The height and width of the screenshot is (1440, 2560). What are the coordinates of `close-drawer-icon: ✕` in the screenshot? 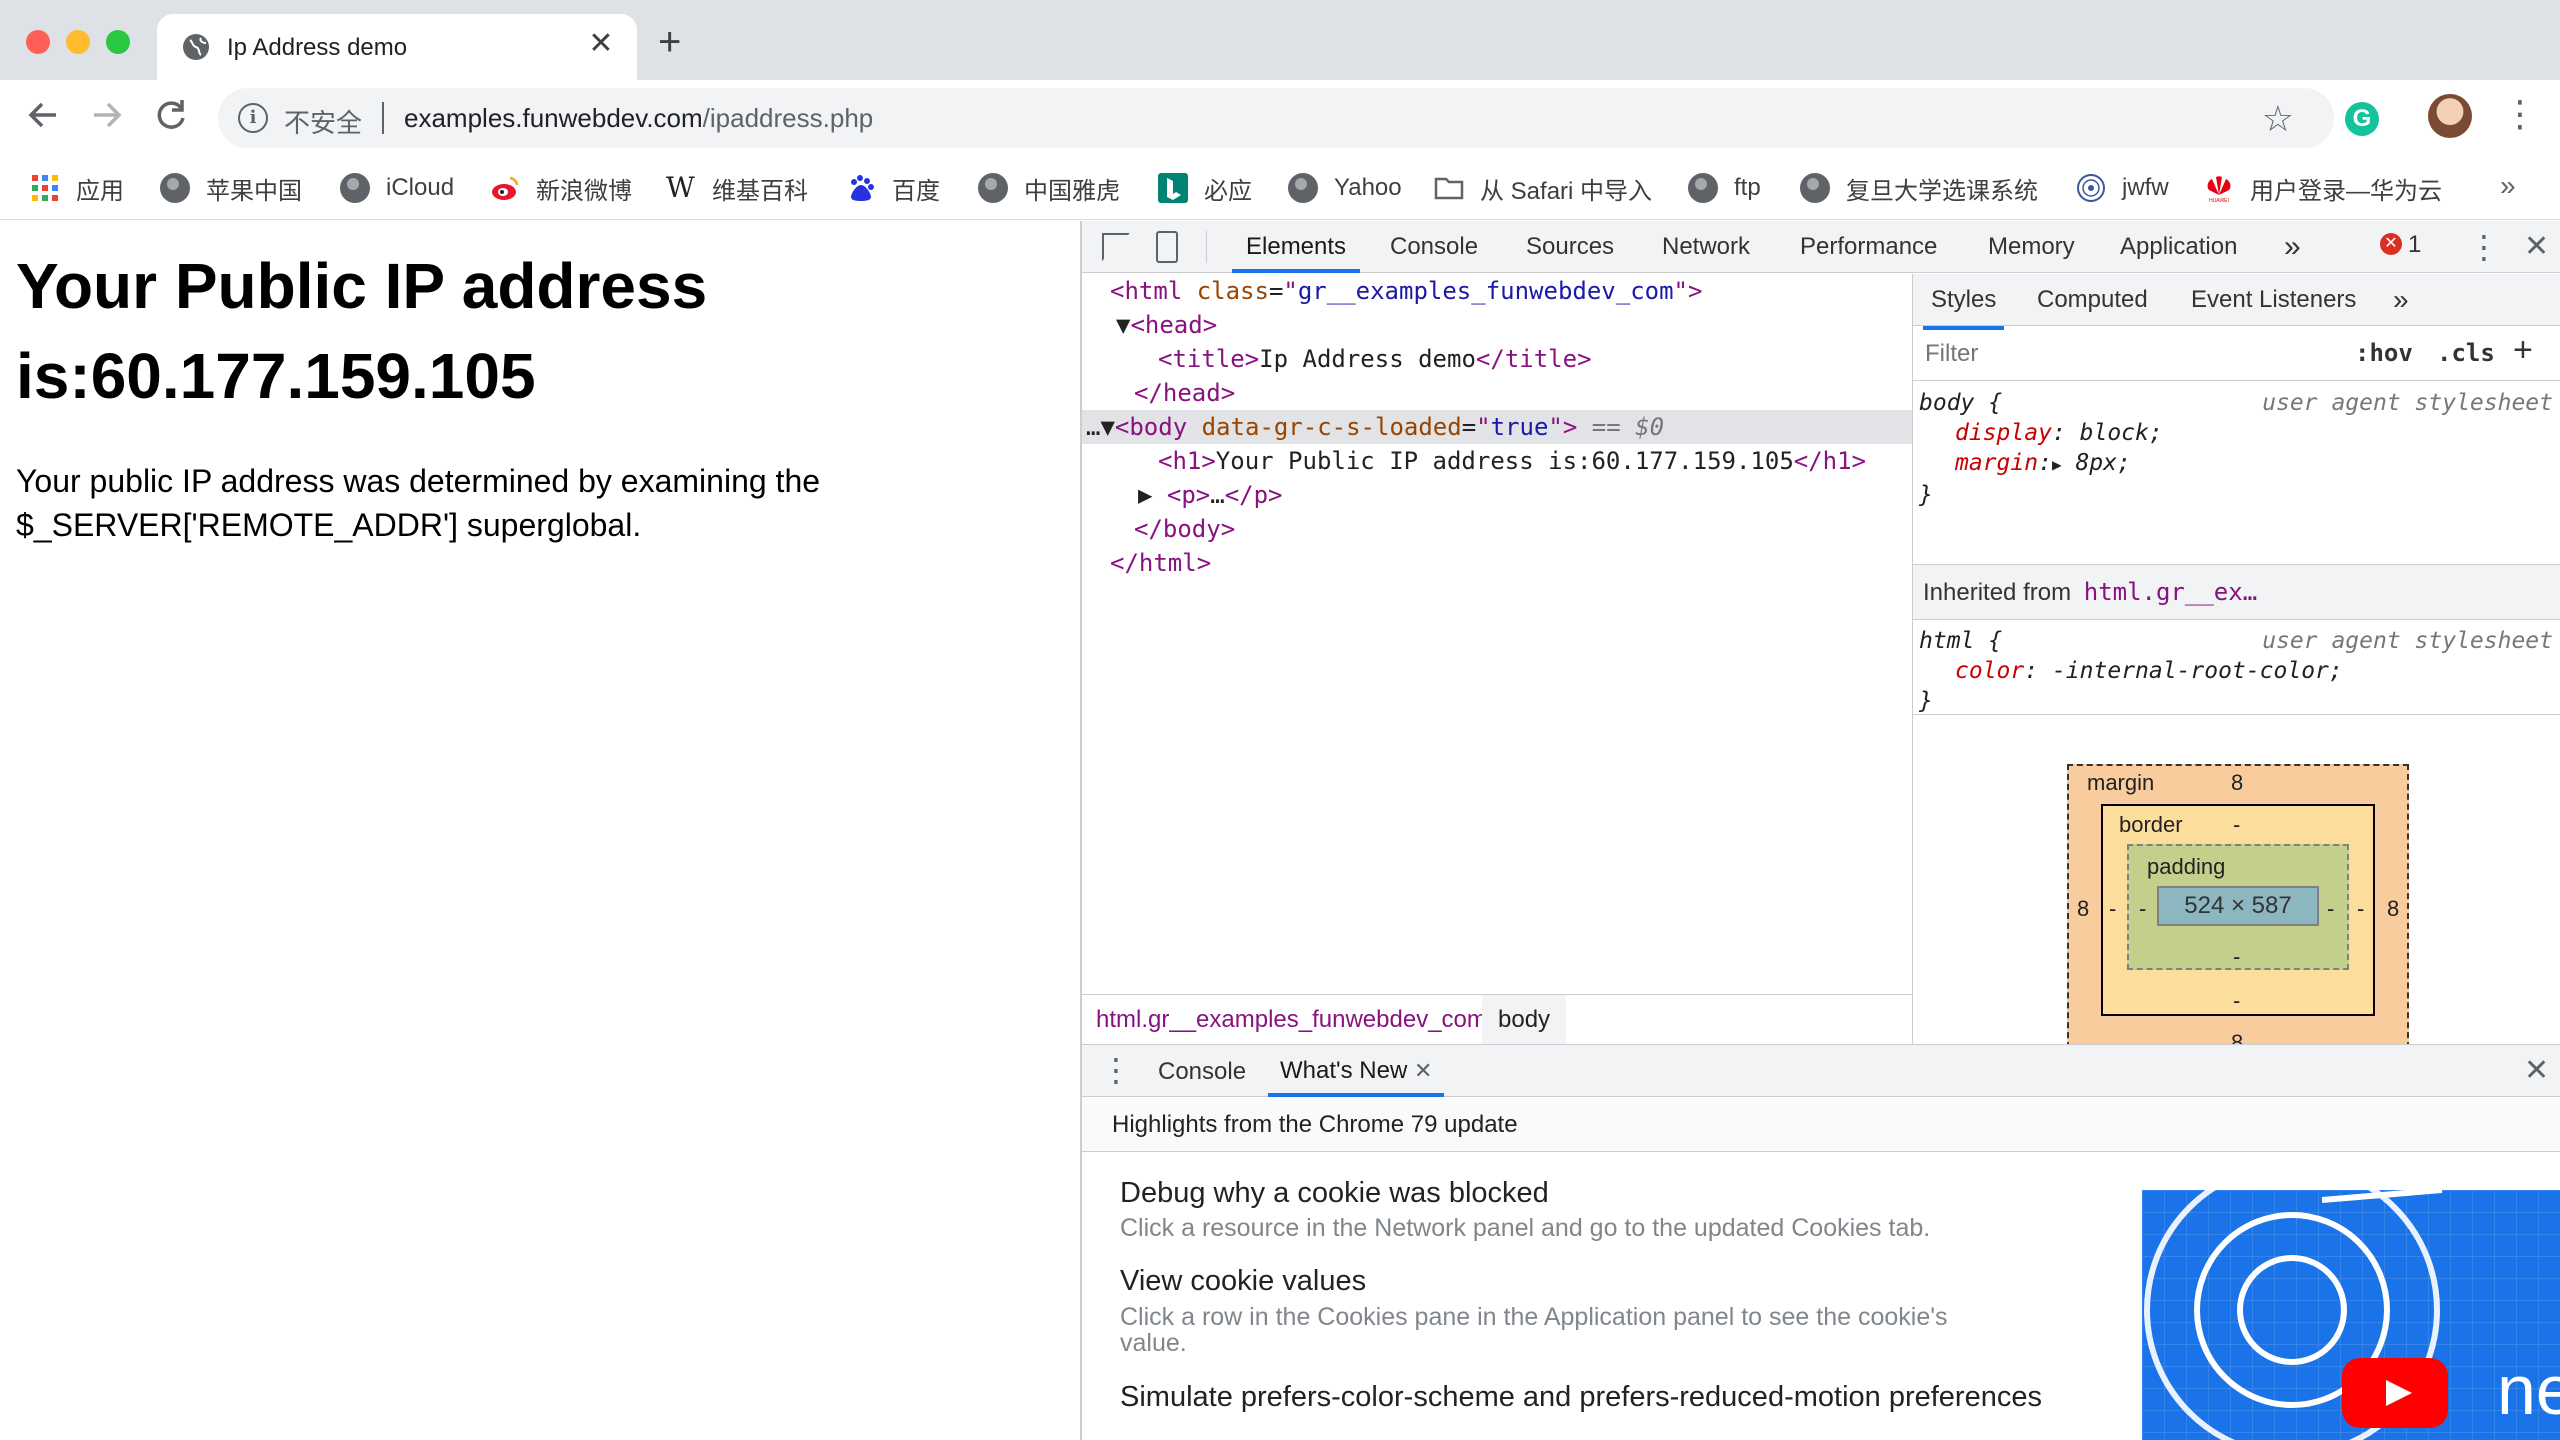 It's located at (2536, 1070).